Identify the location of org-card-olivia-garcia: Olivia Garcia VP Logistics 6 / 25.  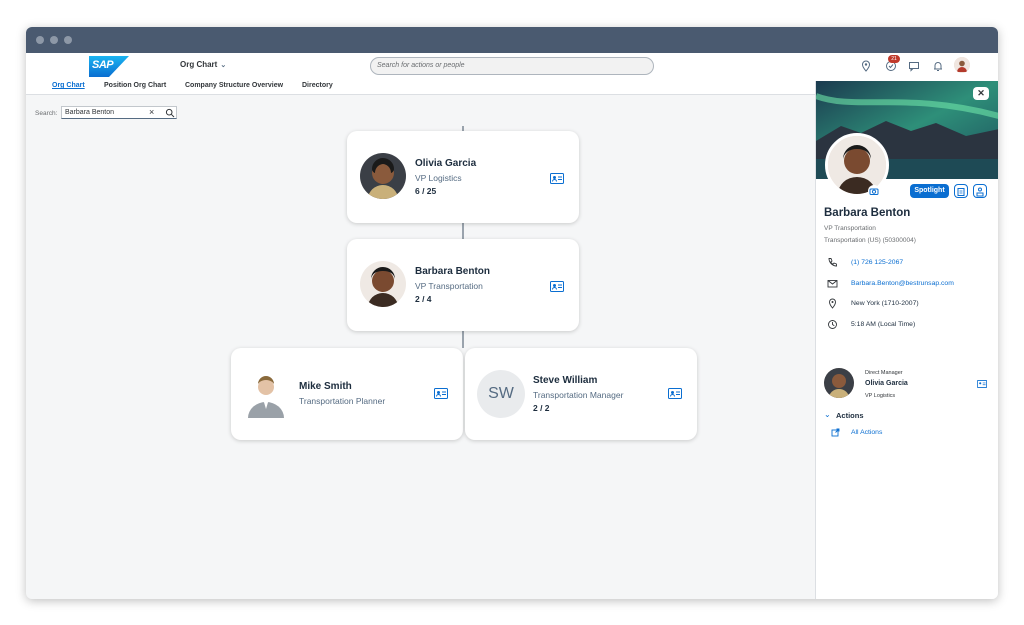
(463, 177).